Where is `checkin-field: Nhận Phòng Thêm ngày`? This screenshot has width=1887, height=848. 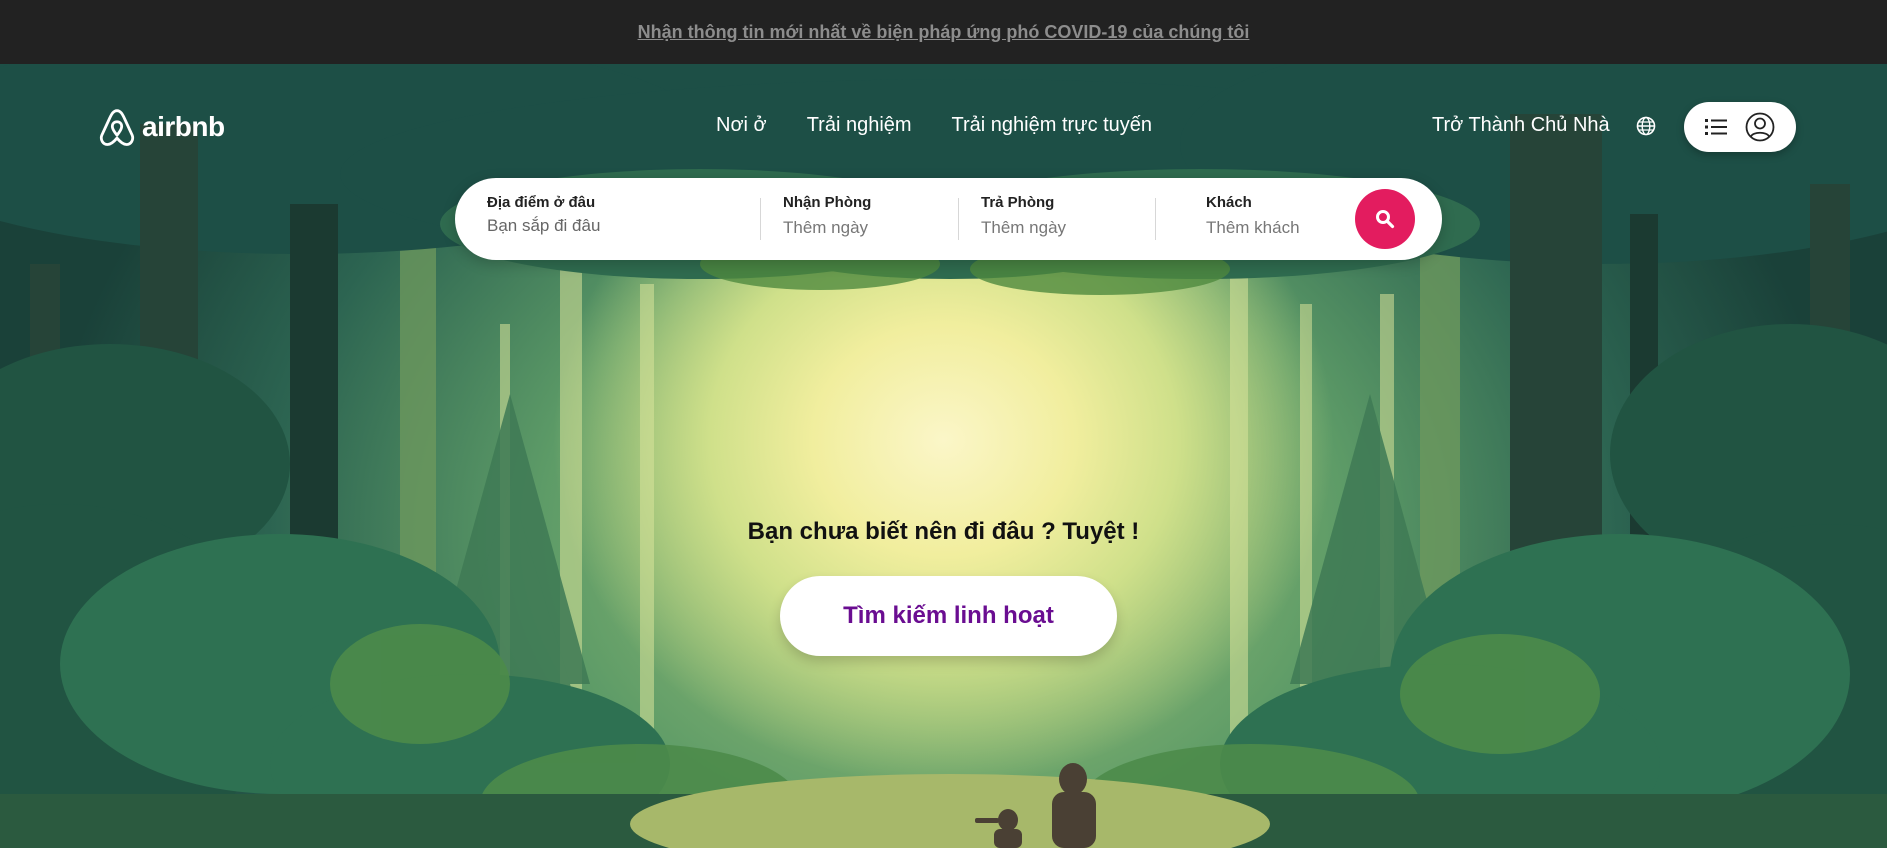 checkin-field: Nhận Phòng Thêm ngày is located at coordinates (863, 219).